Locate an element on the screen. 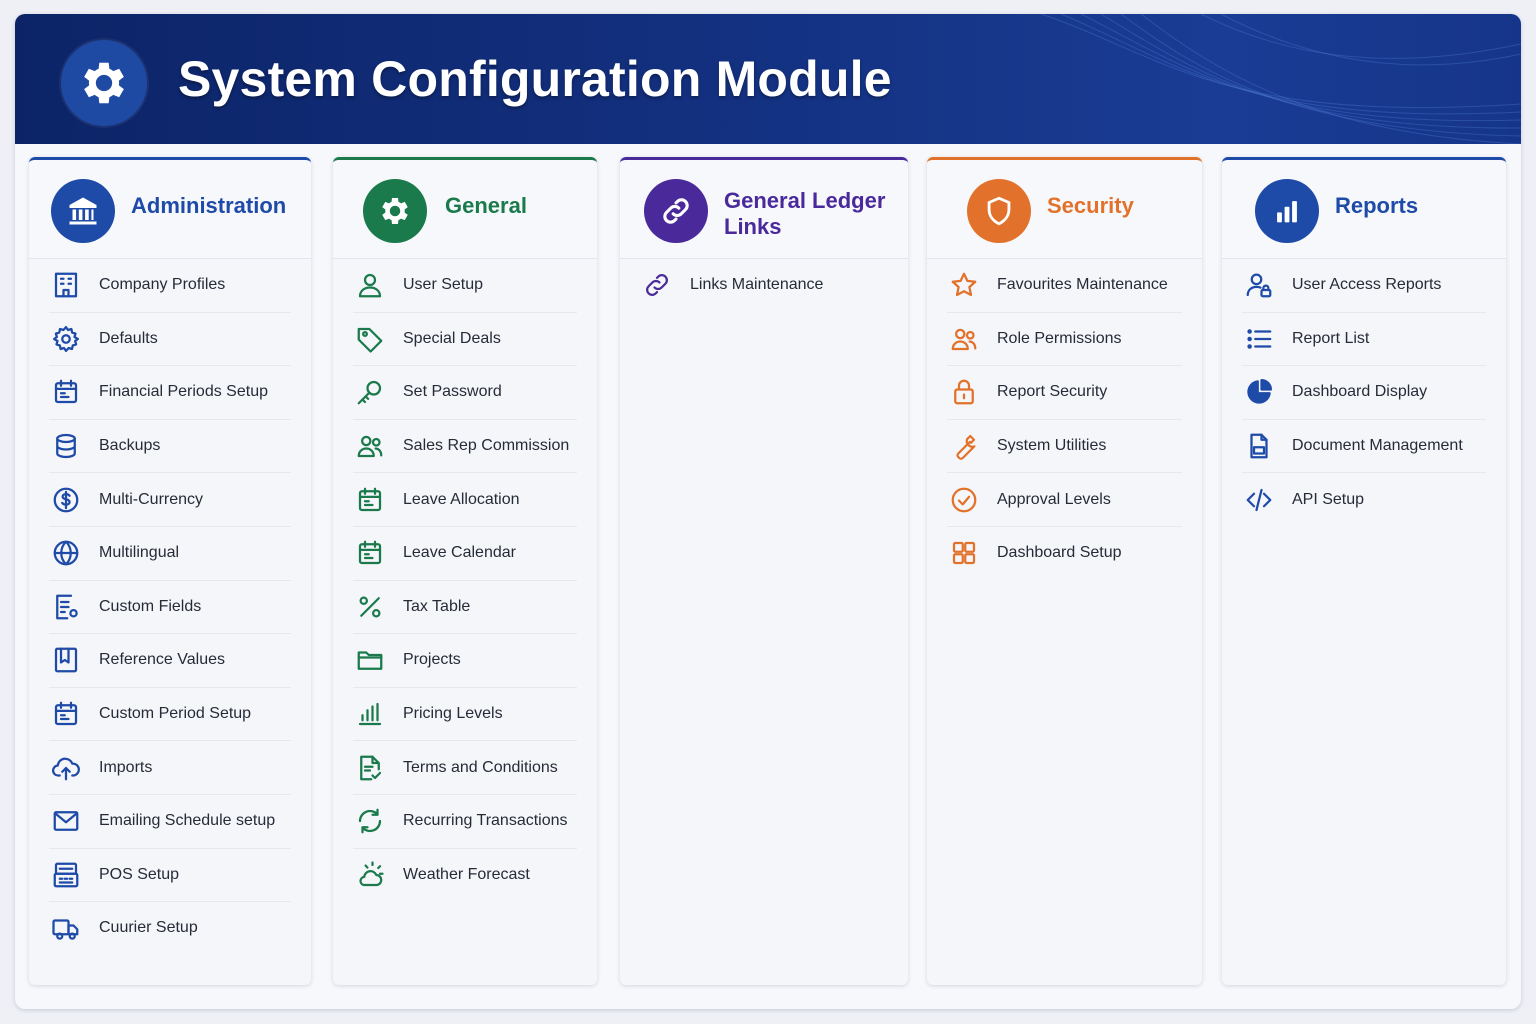 The image size is (1536, 1024). bookmark-icon is located at coordinates (66, 660).